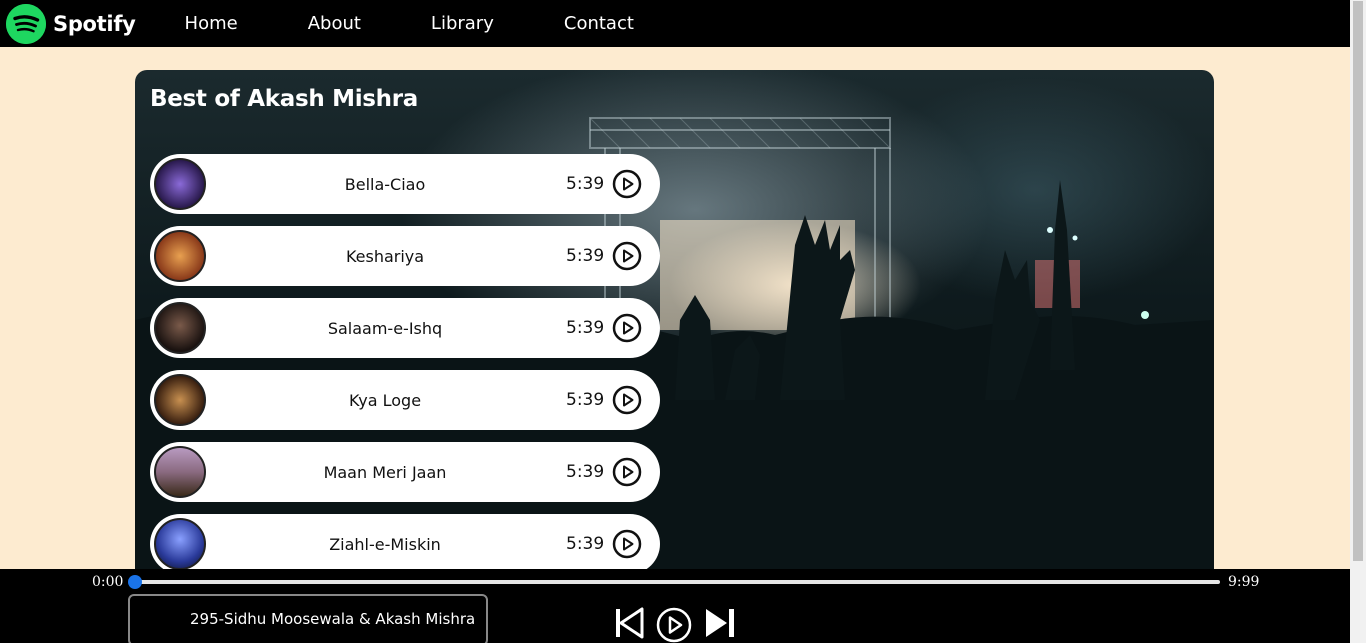 The width and height of the screenshot is (1366, 643). What do you see at coordinates (135, 582) in the screenshot?
I see `progress-thumb` at bounding box center [135, 582].